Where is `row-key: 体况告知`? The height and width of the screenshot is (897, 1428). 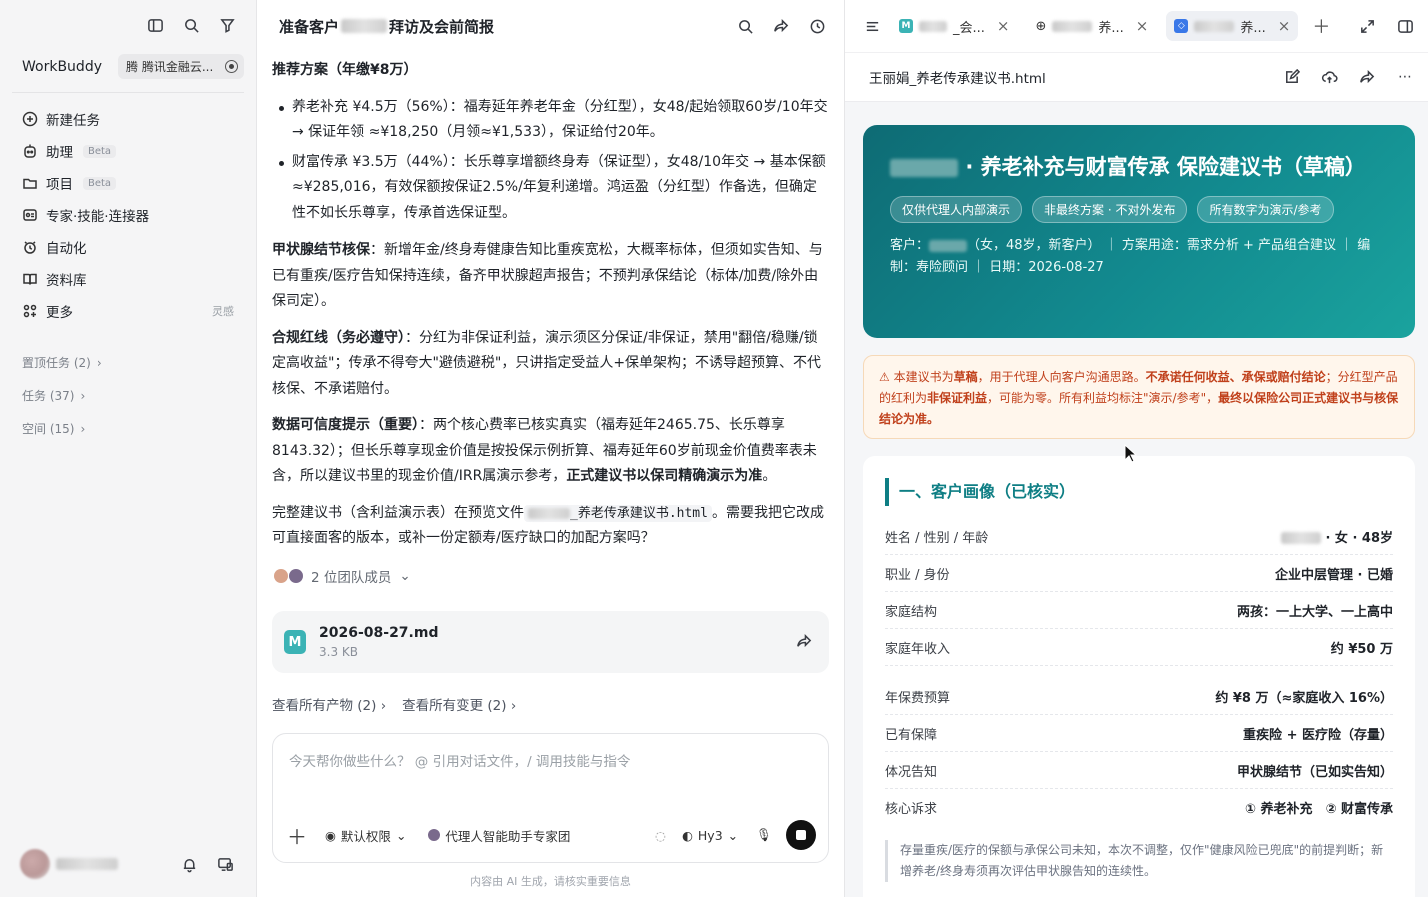
row-key: 体况告知 is located at coordinates (911, 772).